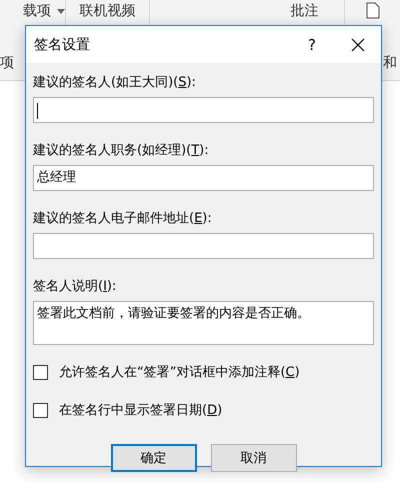 The width and height of the screenshot is (400, 499). I want to click on ribbon-group-label: 和, so click(390, 63).